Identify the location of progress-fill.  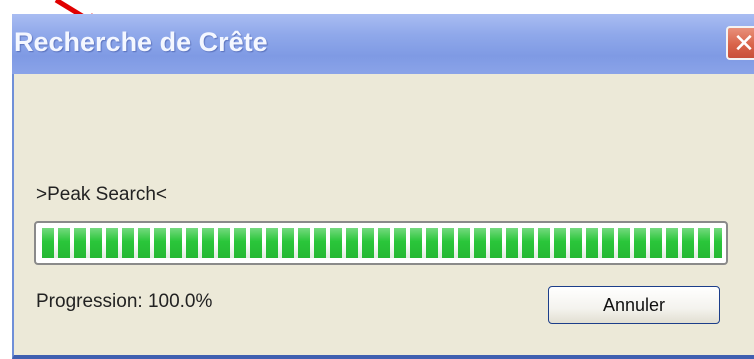
(382, 243).